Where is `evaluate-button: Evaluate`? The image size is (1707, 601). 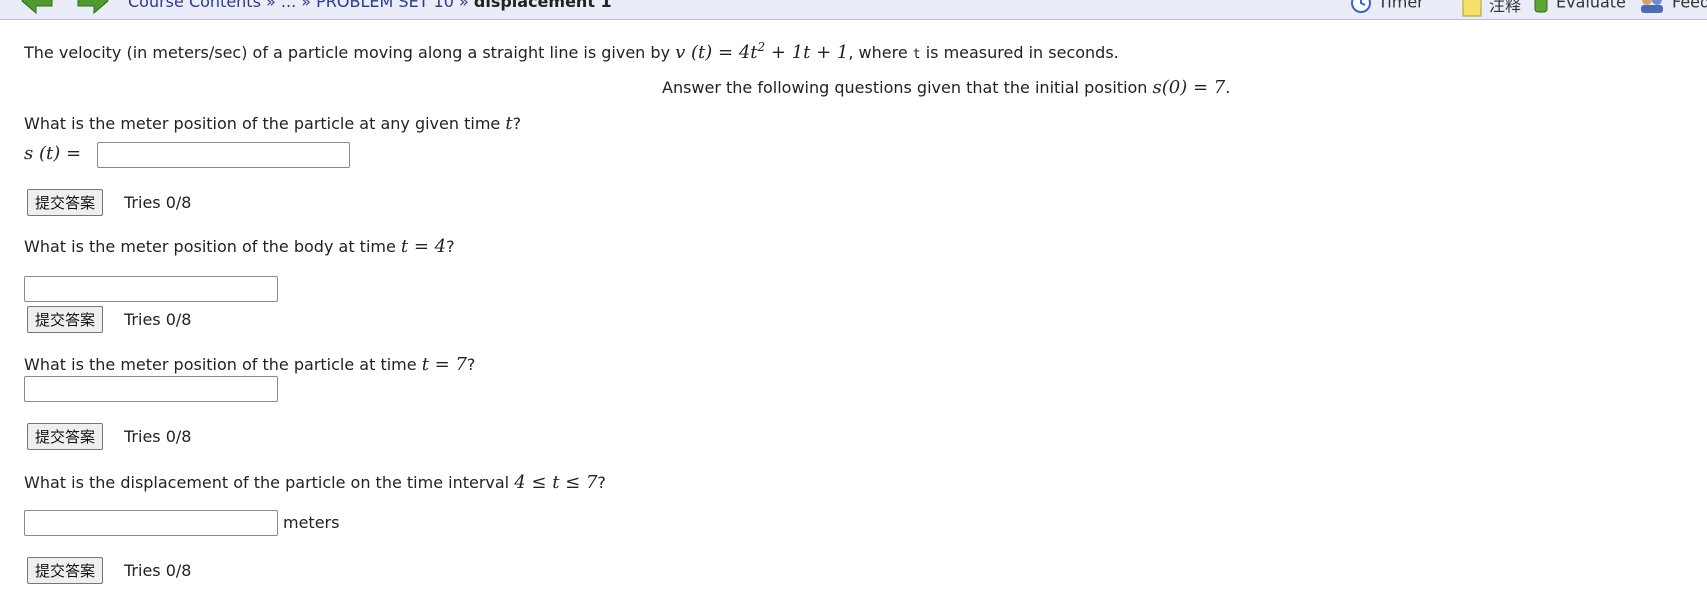
evaluate-button: Evaluate is located at coordinates (1579, 7).